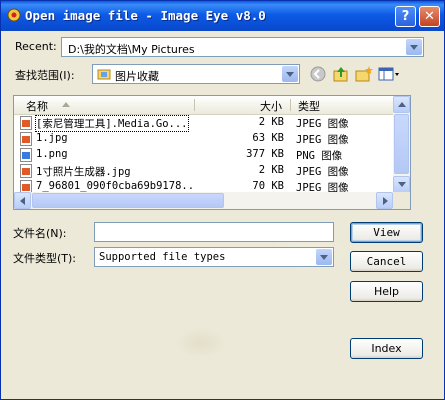 This screenshot has width=445, height=400. What do you see at coordinates (389, 74) in the screenshot?
I see `view-menu-icon` at bounding box center [389, 74].